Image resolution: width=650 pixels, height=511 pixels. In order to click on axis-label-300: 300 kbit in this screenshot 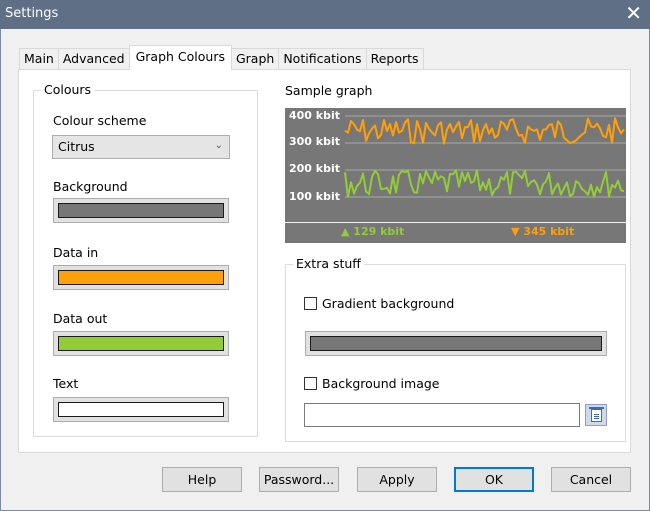, I will do `click(315, 141)`.